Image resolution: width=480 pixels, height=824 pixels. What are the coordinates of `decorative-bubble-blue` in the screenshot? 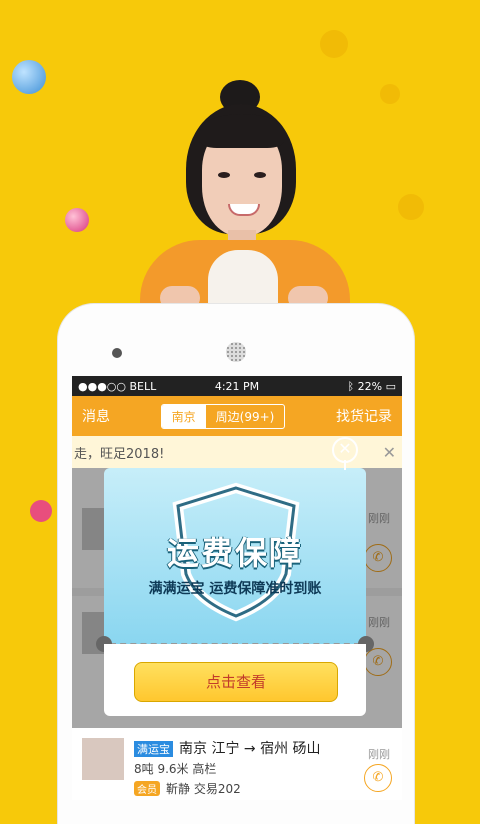 It's located at (29, 77).